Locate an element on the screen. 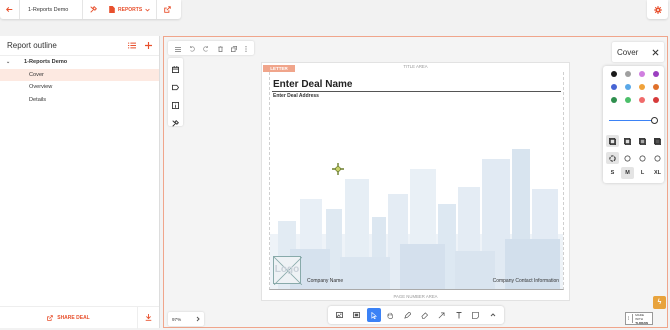 The width and height of the screenshot is (670, 330). eraser-tool is located at coordinates (425, 315).